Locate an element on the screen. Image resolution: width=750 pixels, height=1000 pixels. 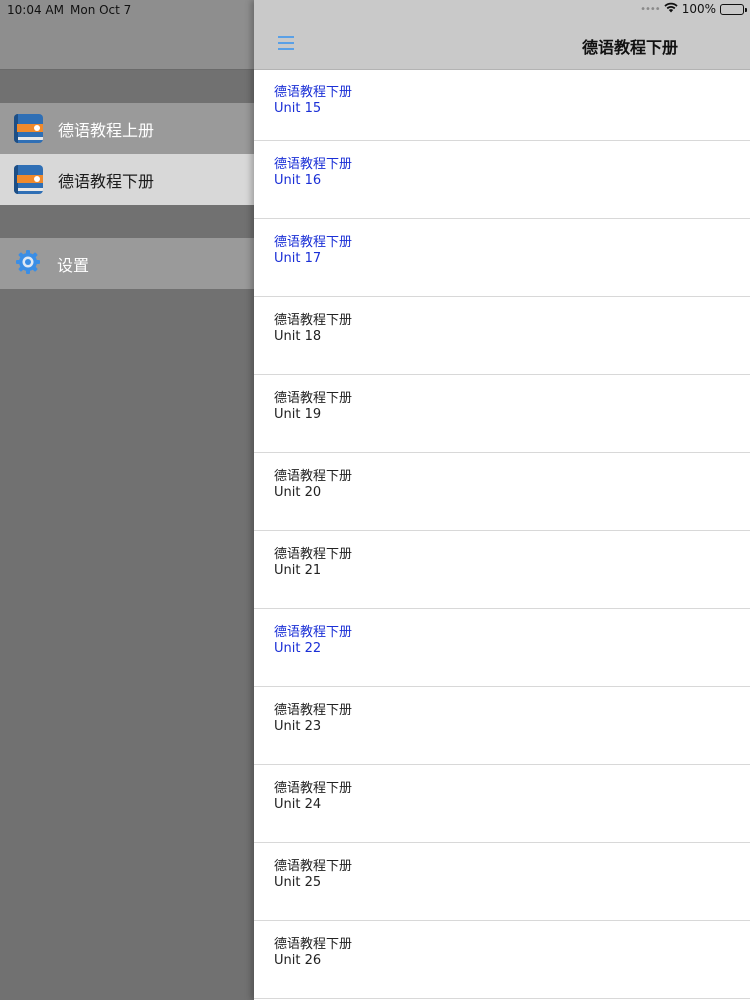
list-item-subtitle: Unit 17 is located at coordinates (298, 258).